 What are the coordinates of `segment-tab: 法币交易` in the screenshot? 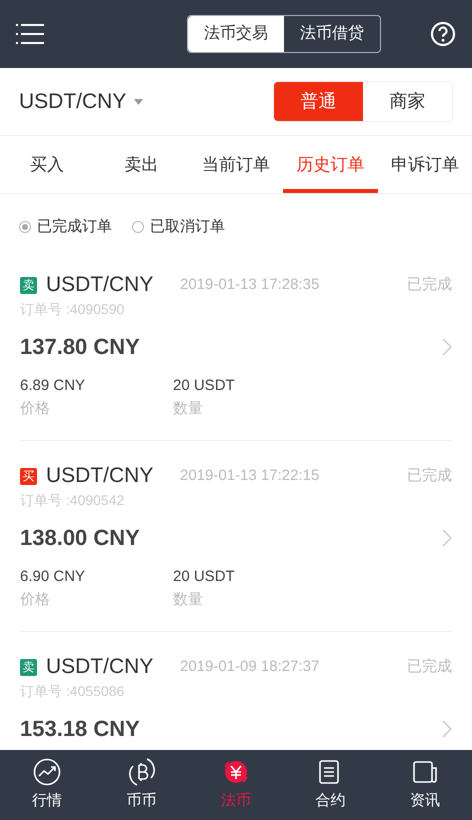 It's located at (236, 34).